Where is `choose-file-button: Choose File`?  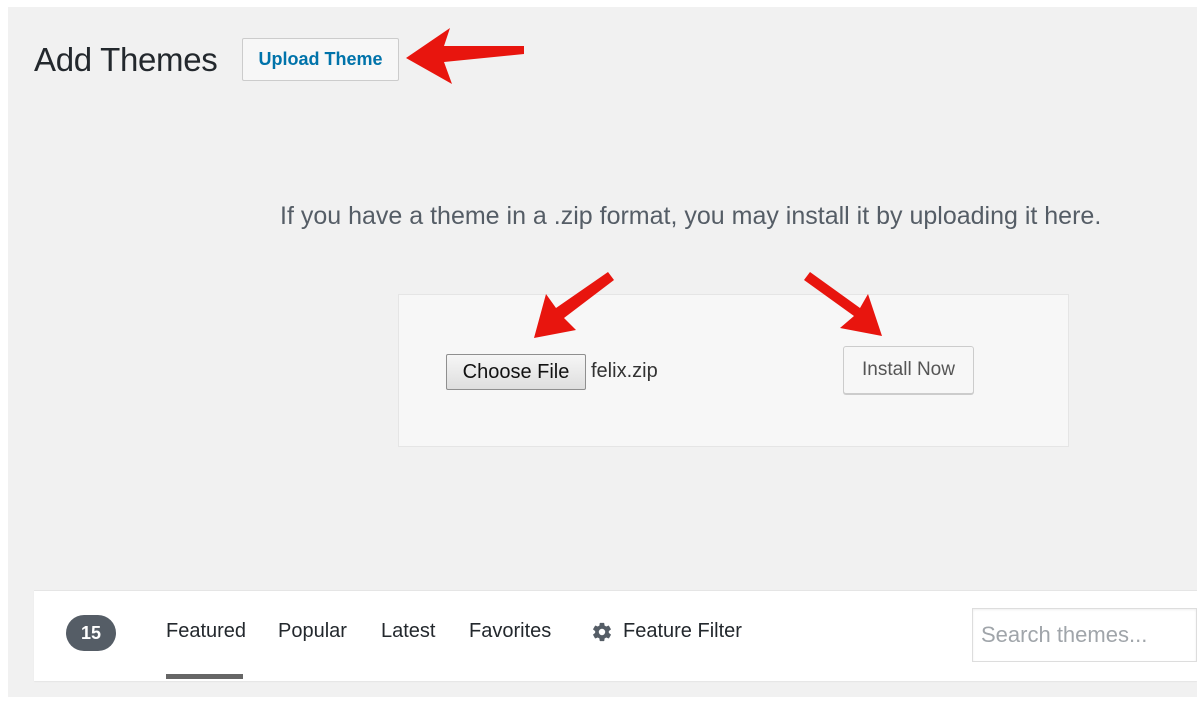
choose-file-button: Choose File is located at coordinates (516, 372).